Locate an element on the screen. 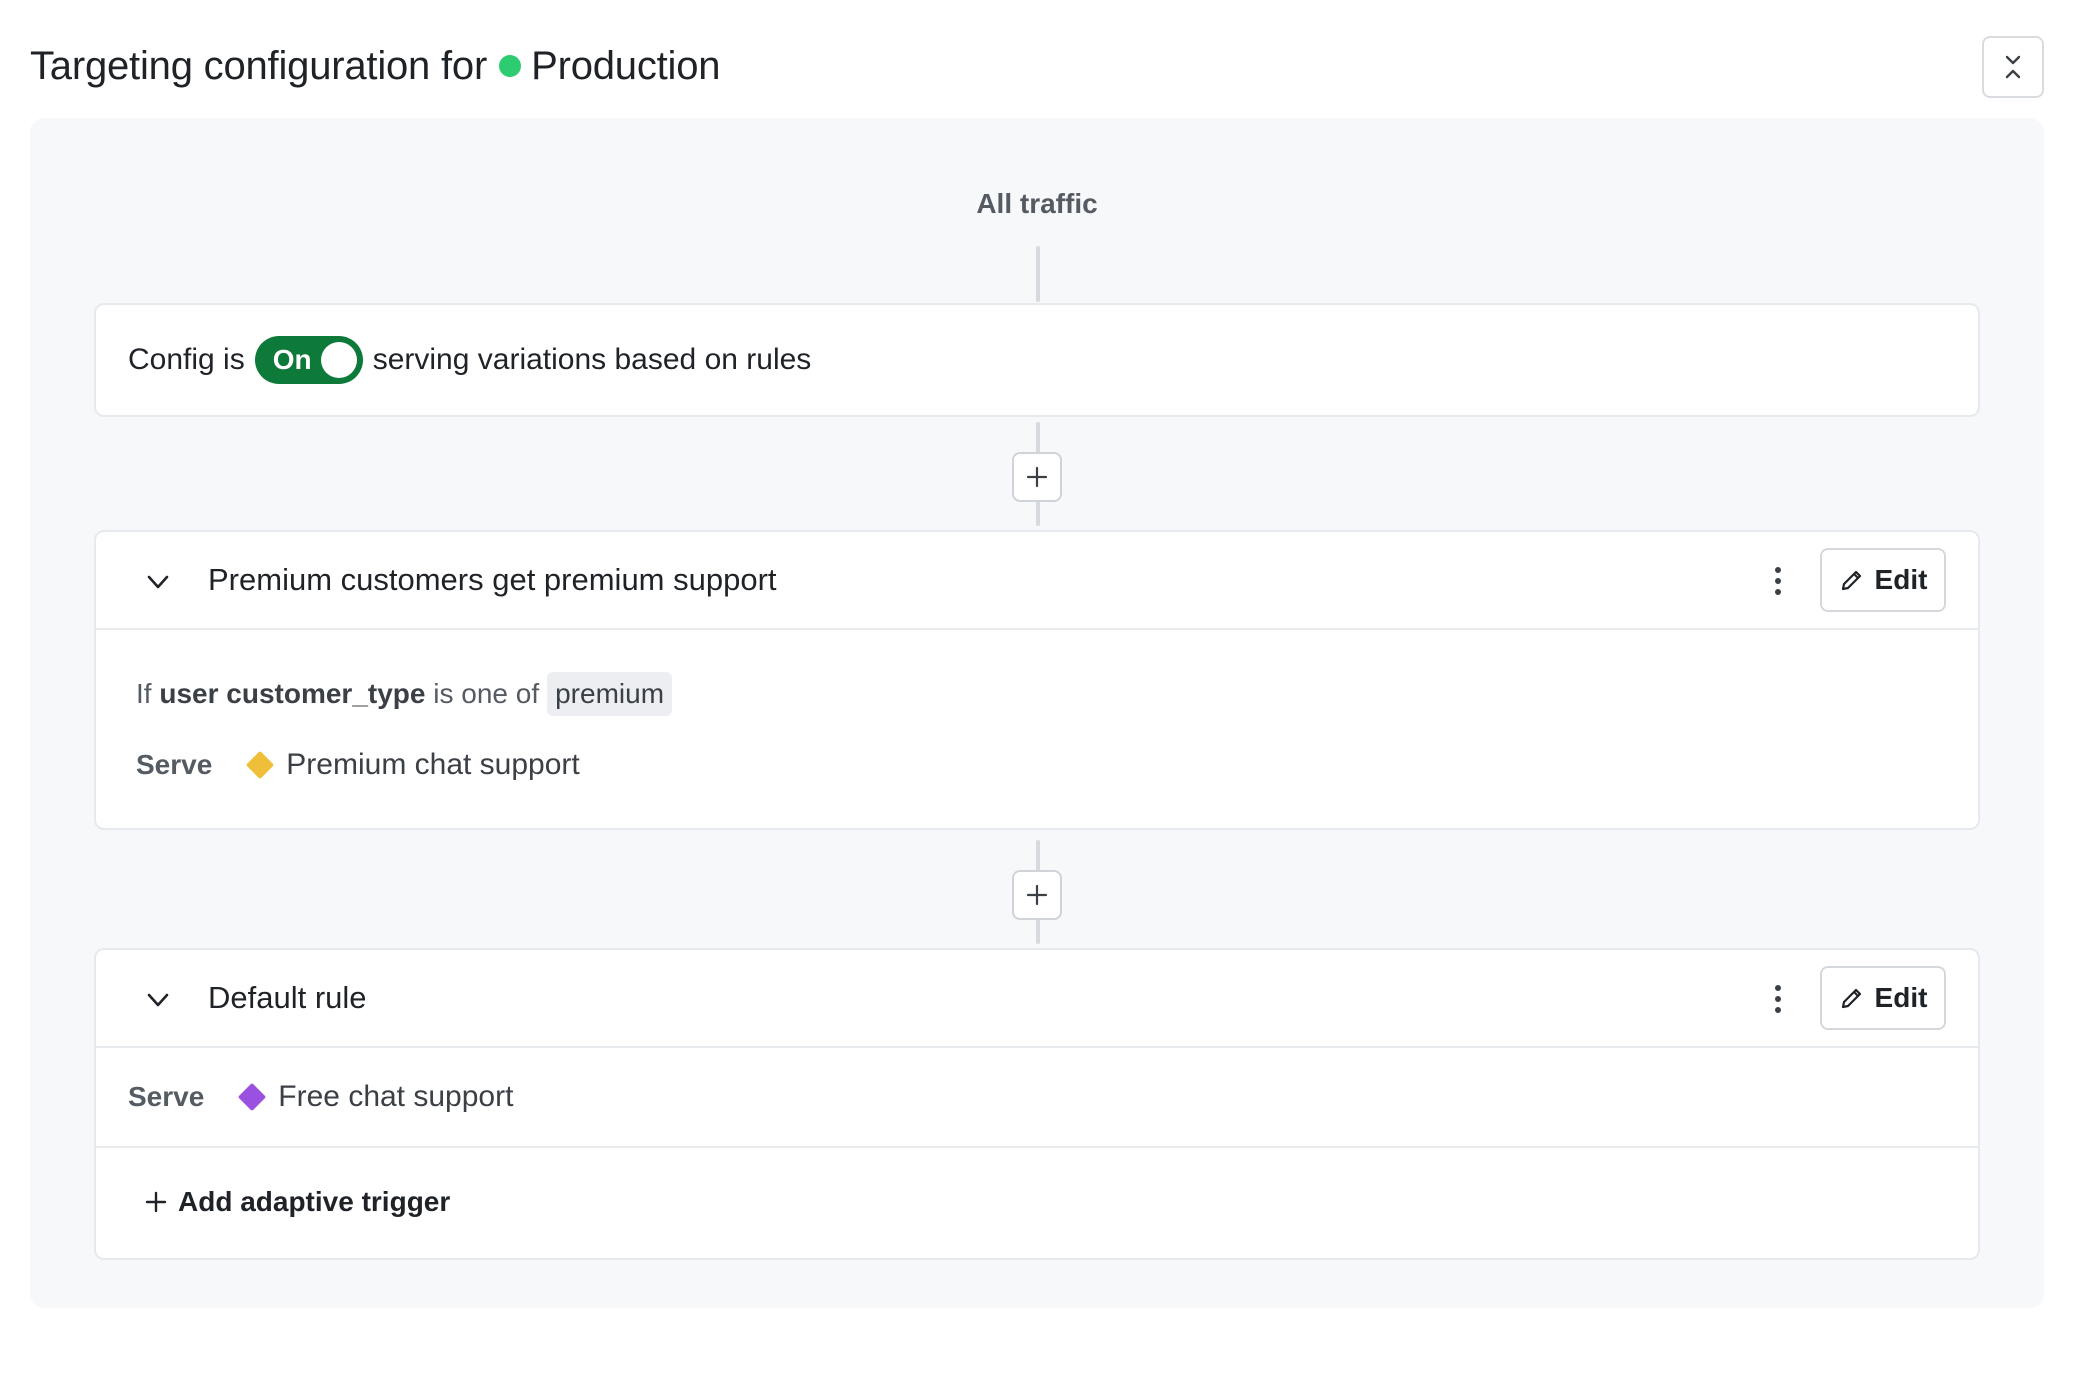 The width and height of the screenshot is (2074, 1376). config-toggle: On is located at coordinates (308, 360).